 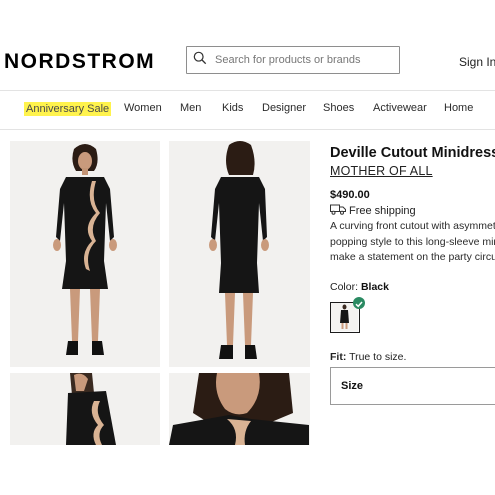 I want to click on color-label-text: Color:, so click(x=344, y=287).